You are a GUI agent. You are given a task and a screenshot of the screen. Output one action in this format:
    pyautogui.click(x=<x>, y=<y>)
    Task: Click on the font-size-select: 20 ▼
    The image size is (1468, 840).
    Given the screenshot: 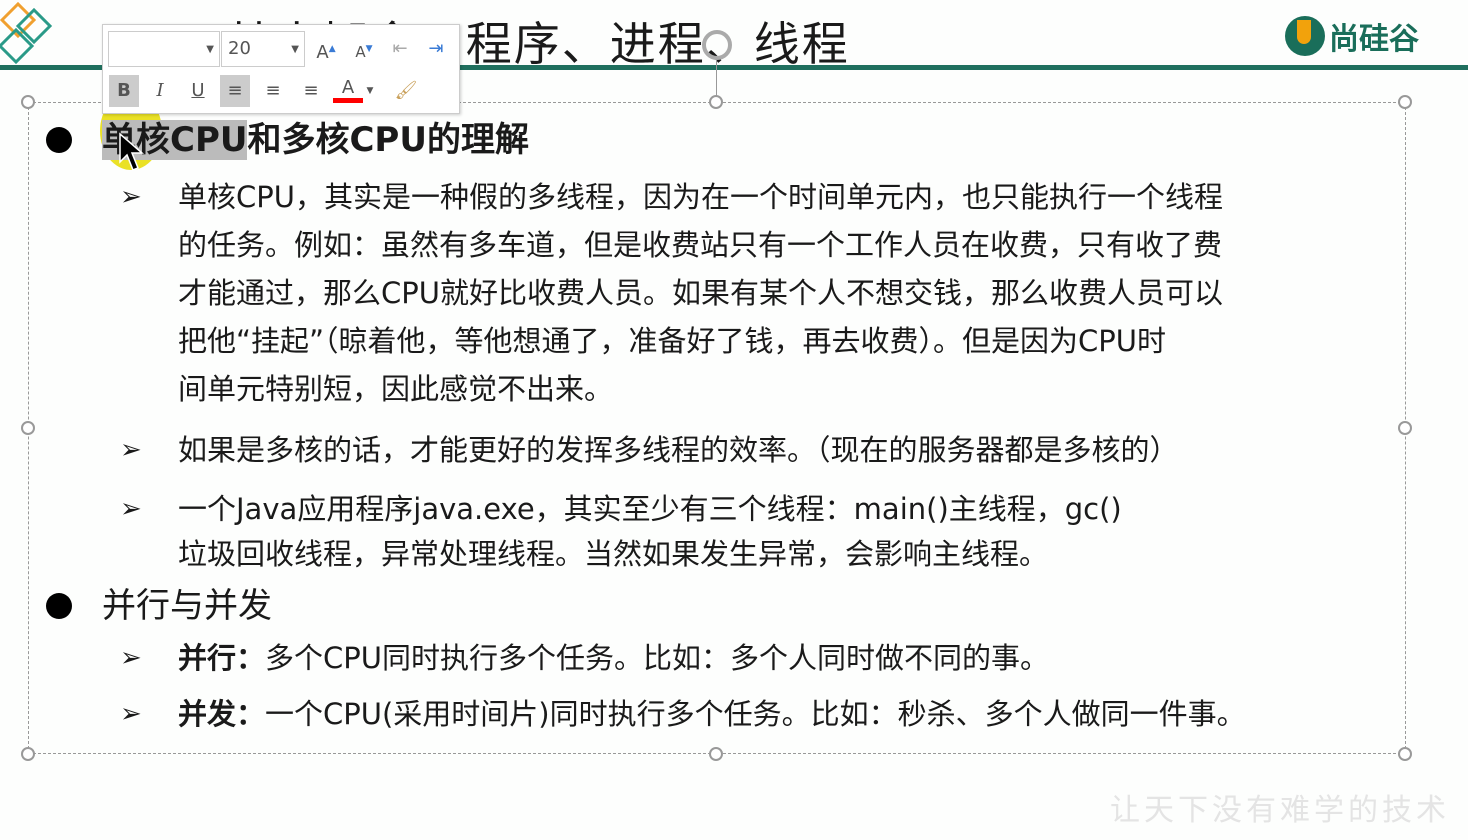 What is the action you would take?
    pyautogui.click(x=263, y=49)
    